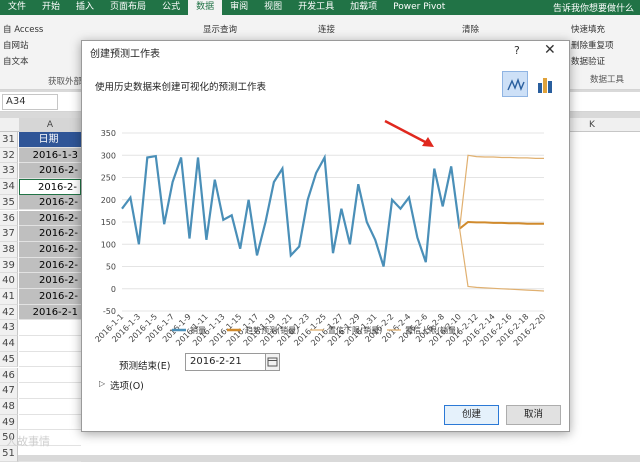 The width and height of the screenshot is (640, 462). I want to click on show-query-button: 显示查询, so click(220, 29).